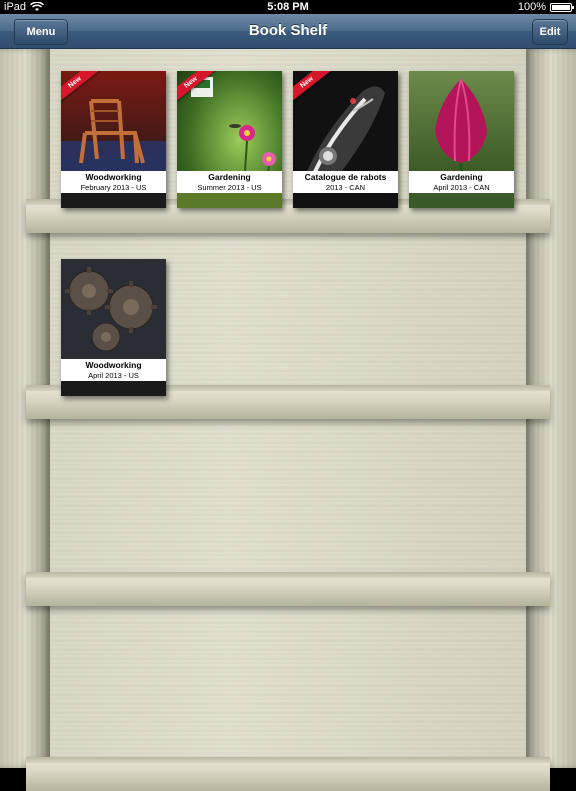 This screenshot has width=576, height=791. Describe the element at coordinates (113, 187) in the screenshot. I see `book-subtitle: February 2013 - US` at that location.